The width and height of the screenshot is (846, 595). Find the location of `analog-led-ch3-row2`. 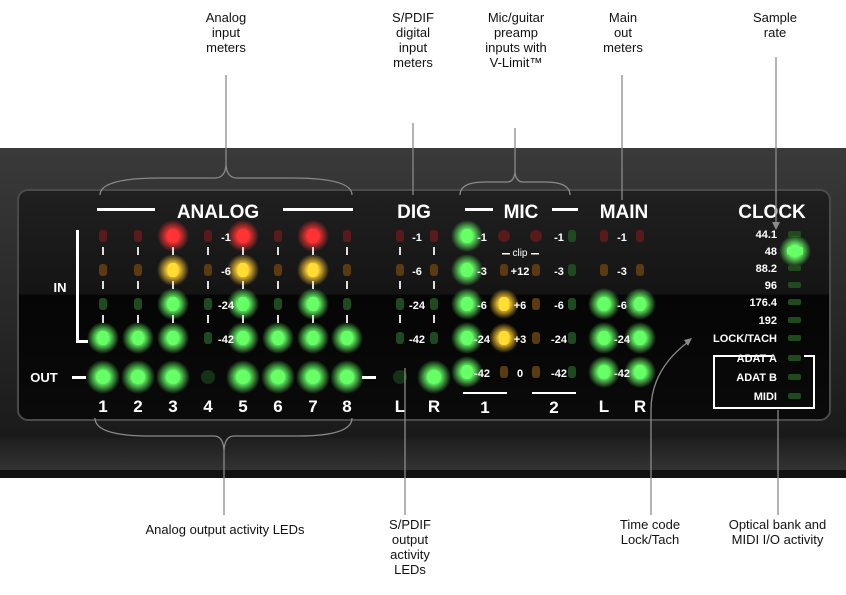

analog-led-ch3-row2 is located at coordinates (173, 270).